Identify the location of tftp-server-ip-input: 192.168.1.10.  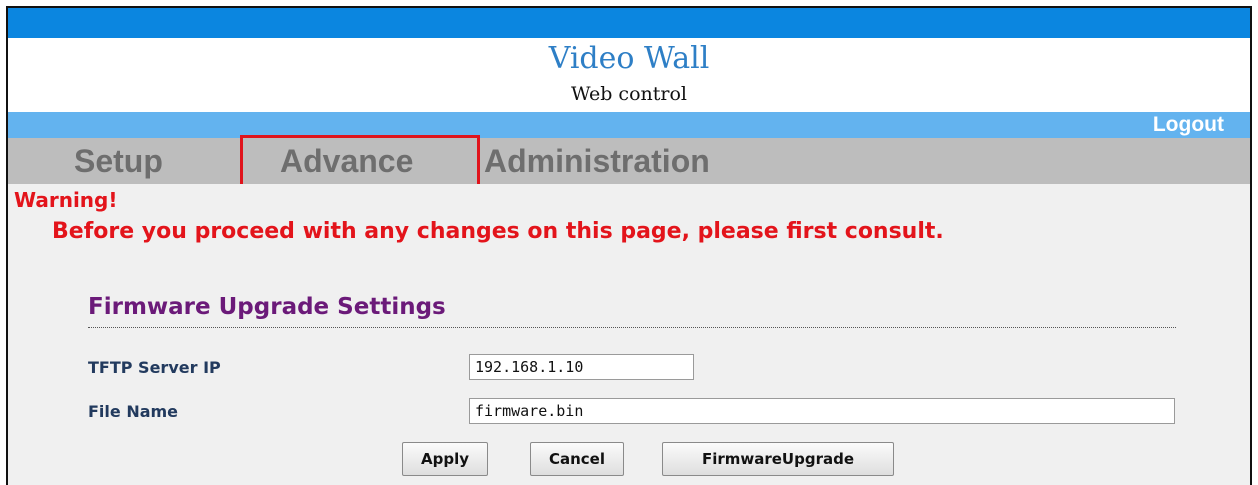
(581, 367).